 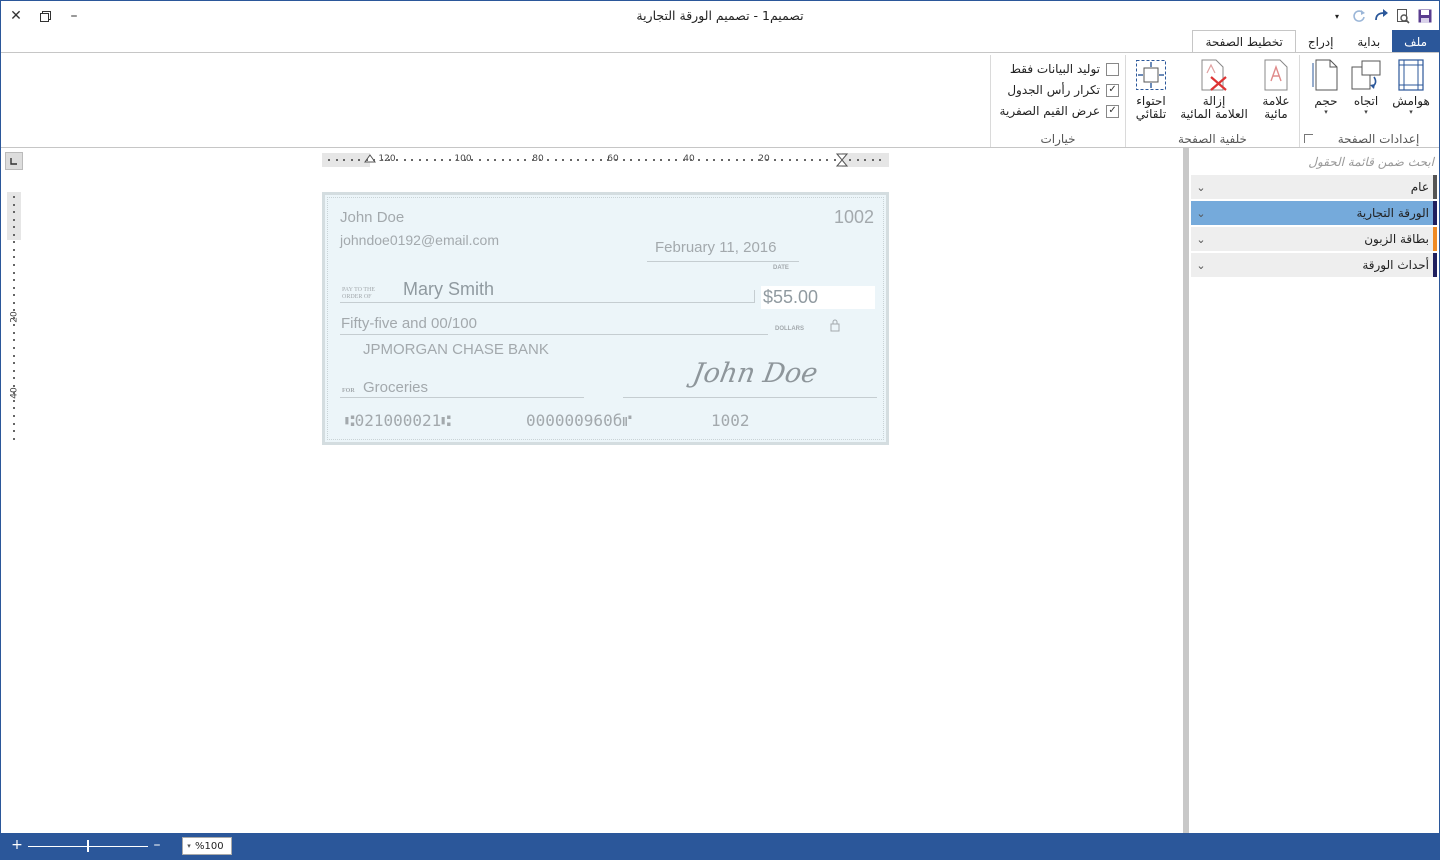 What do you see at coordinates (157, 845) in the screenshot?
I see `zoom-out-icon: –` at bounding box center [157, 845].